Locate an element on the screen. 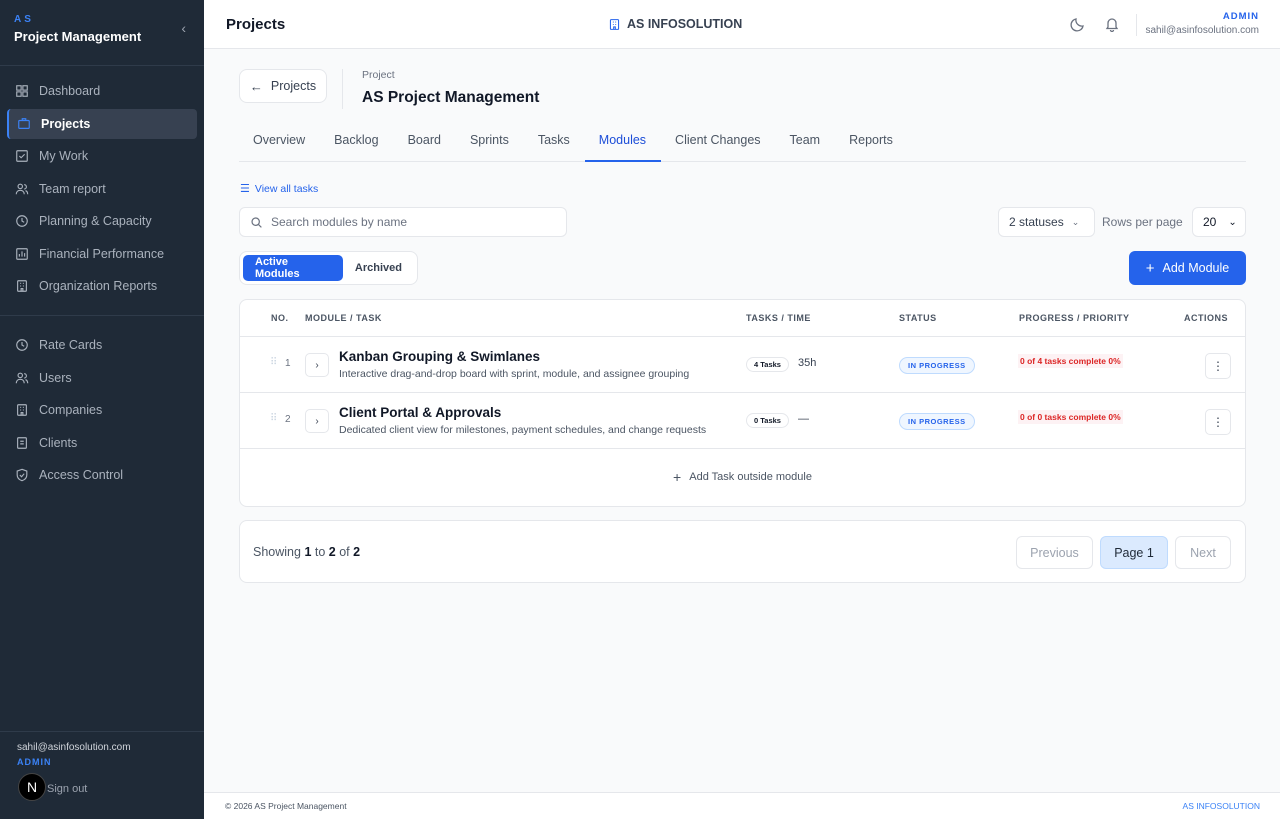  tab-board: Board is located at coordinates (425, 142).